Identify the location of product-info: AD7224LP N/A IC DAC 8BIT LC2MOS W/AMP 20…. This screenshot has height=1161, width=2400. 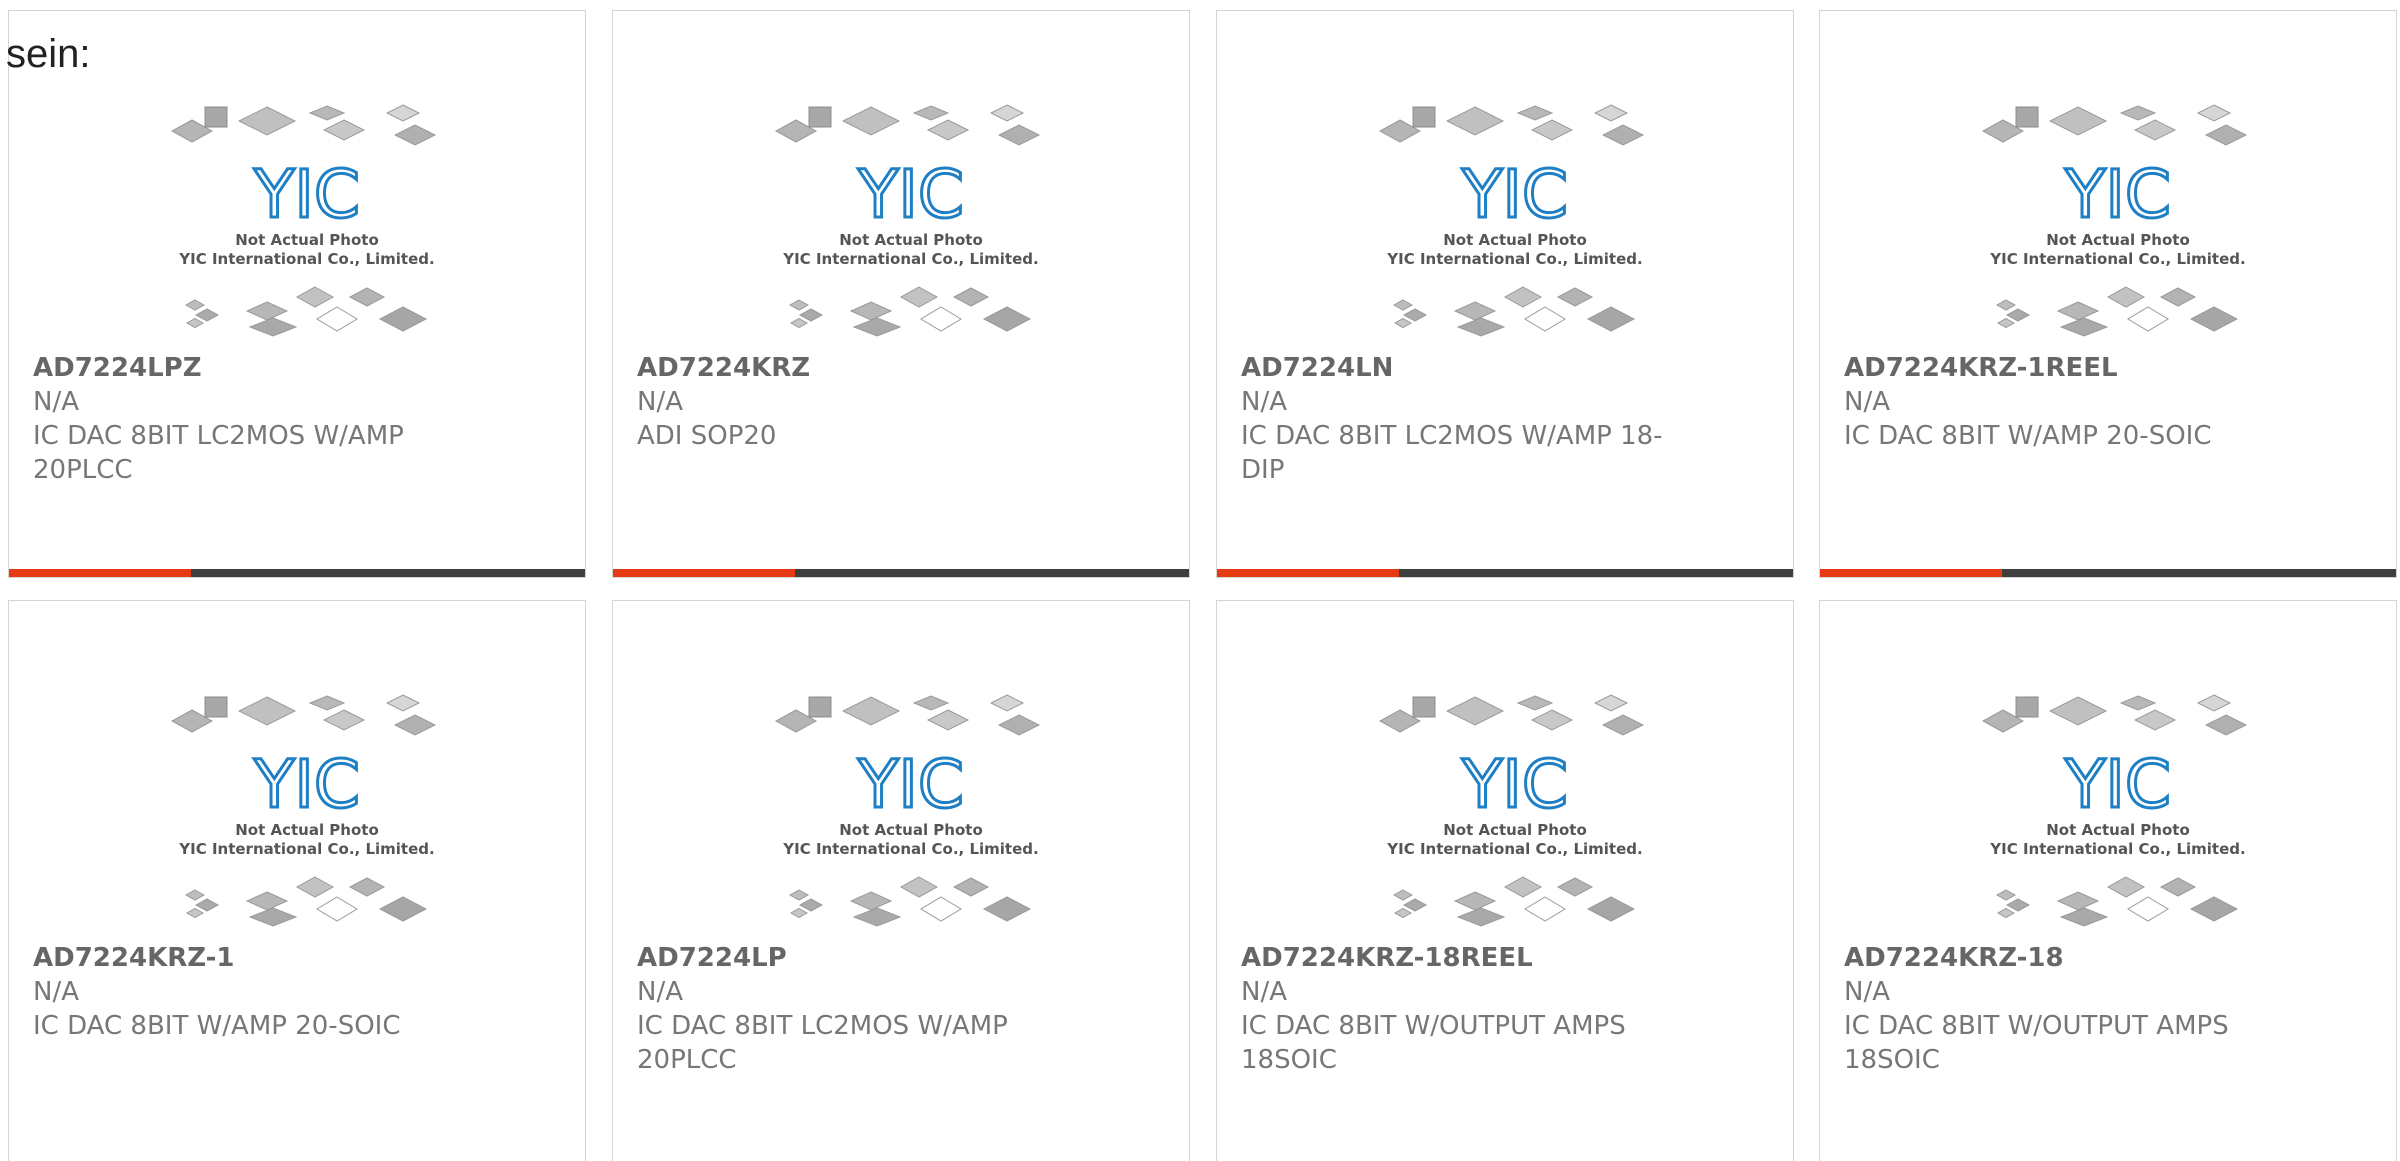
(857, 1009).